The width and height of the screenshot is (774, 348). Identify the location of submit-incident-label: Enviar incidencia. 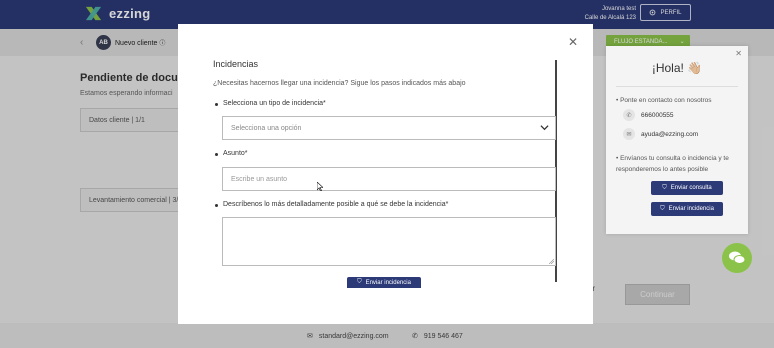
(388, 282).